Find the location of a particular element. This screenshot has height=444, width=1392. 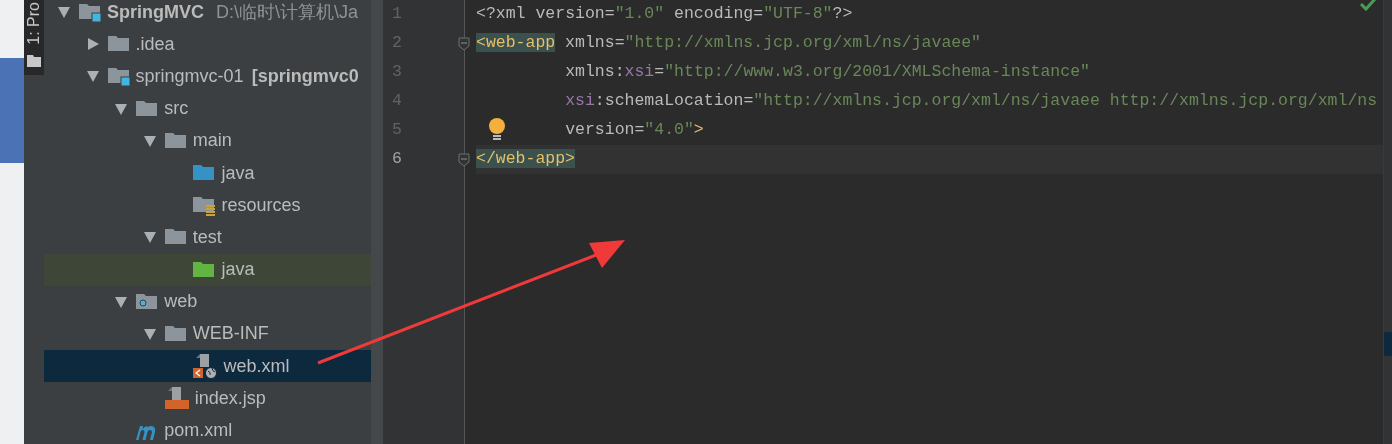

item-label: resources is located at coordinates (261, 205).